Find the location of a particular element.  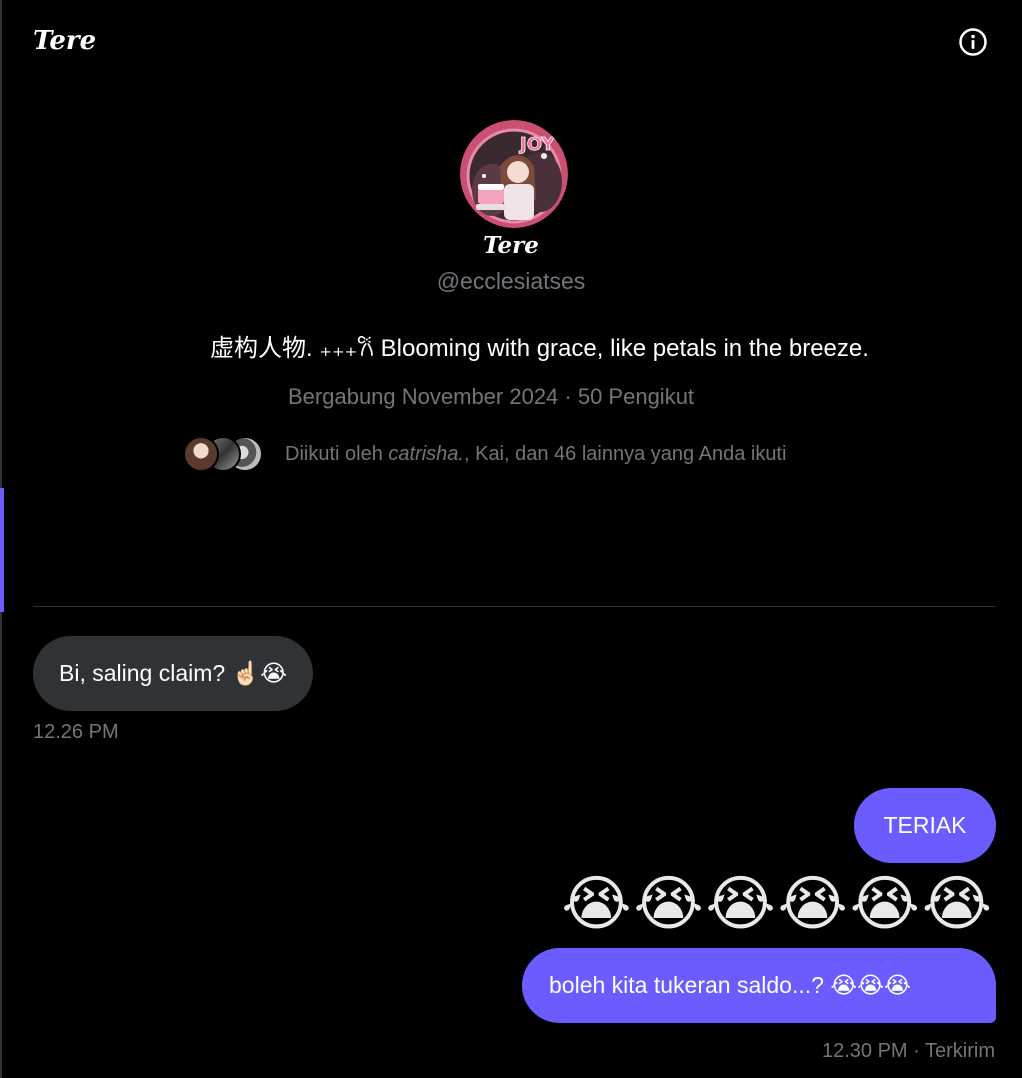

conversation-title: Tere is located at coordinates (65, 41).